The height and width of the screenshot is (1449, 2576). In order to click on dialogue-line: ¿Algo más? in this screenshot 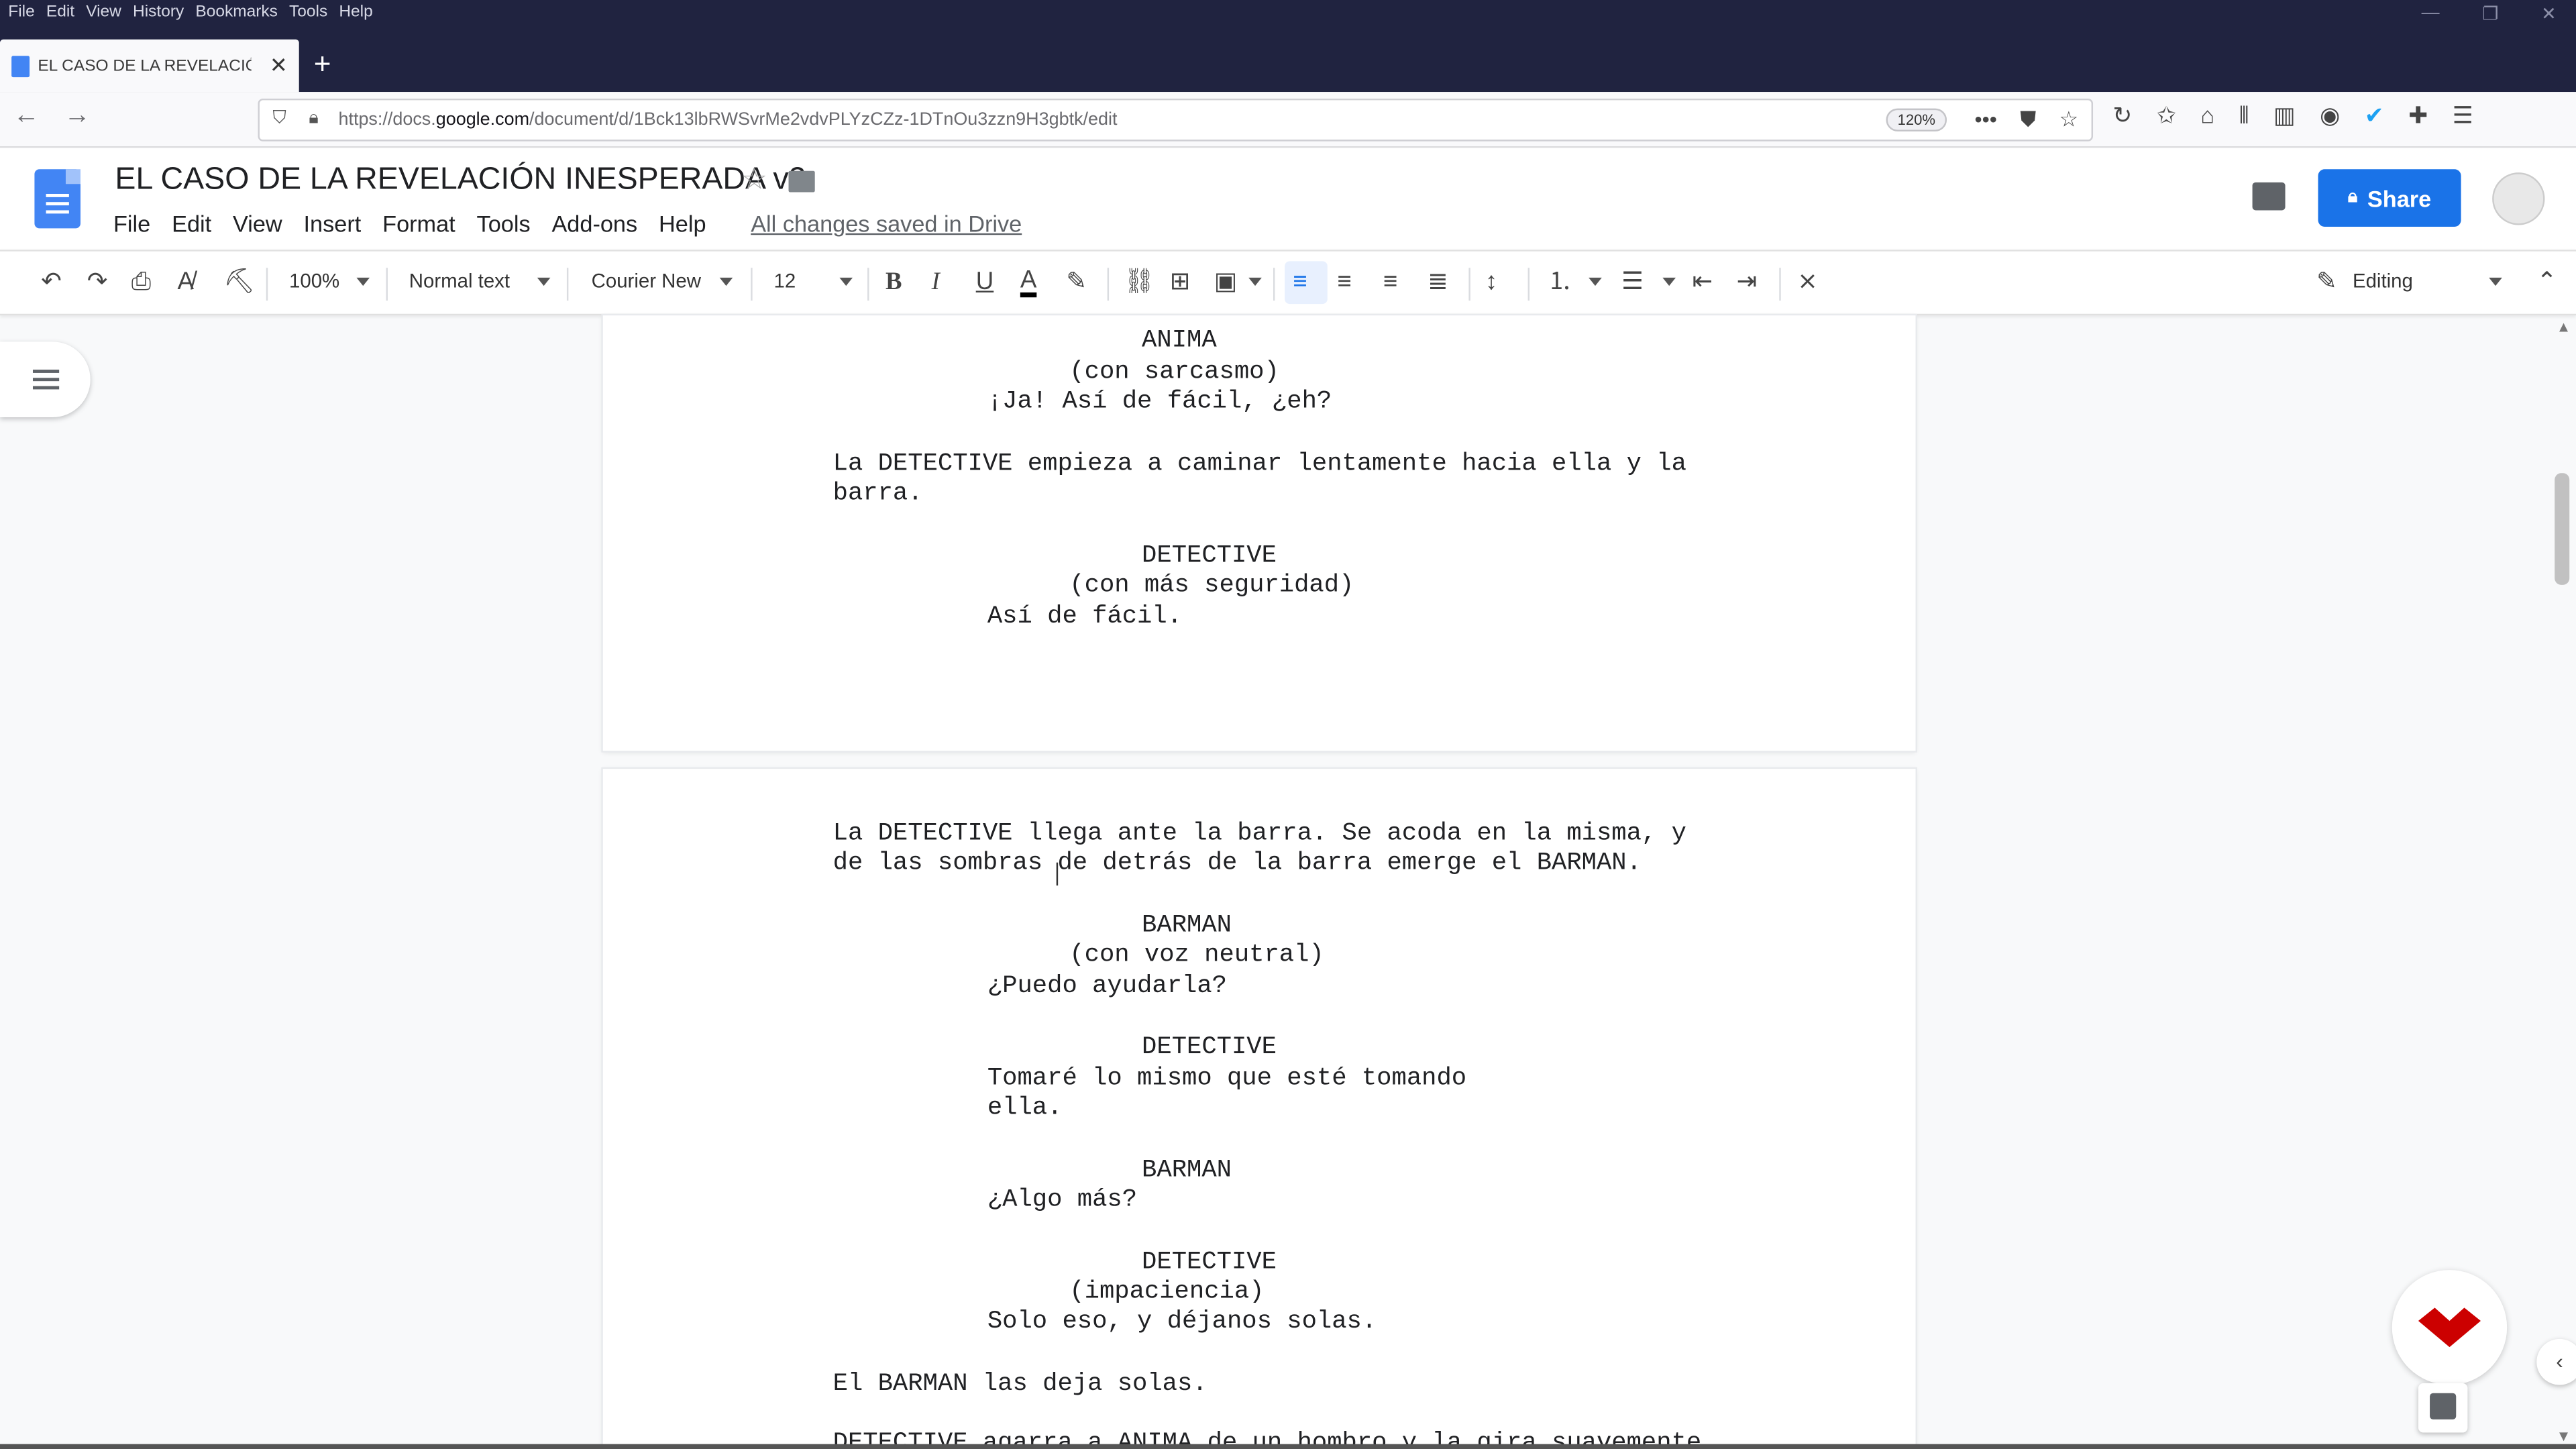, I will do `click(1062, 1199)`.